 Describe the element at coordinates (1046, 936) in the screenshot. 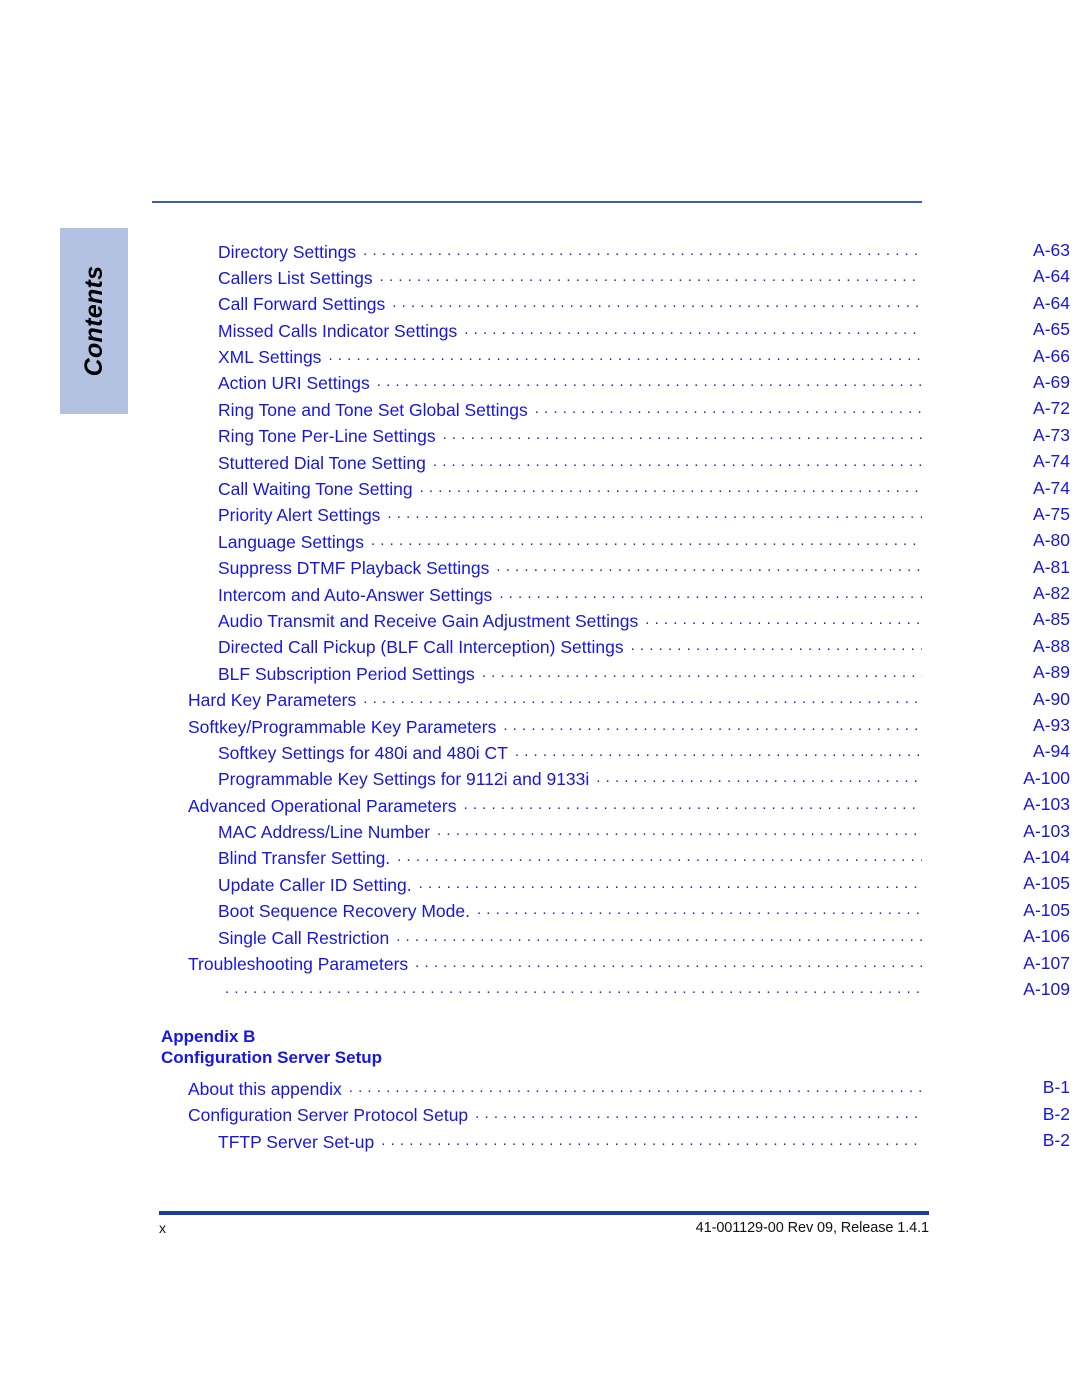

I see `toc-entry-page-number: A-106` at that location.